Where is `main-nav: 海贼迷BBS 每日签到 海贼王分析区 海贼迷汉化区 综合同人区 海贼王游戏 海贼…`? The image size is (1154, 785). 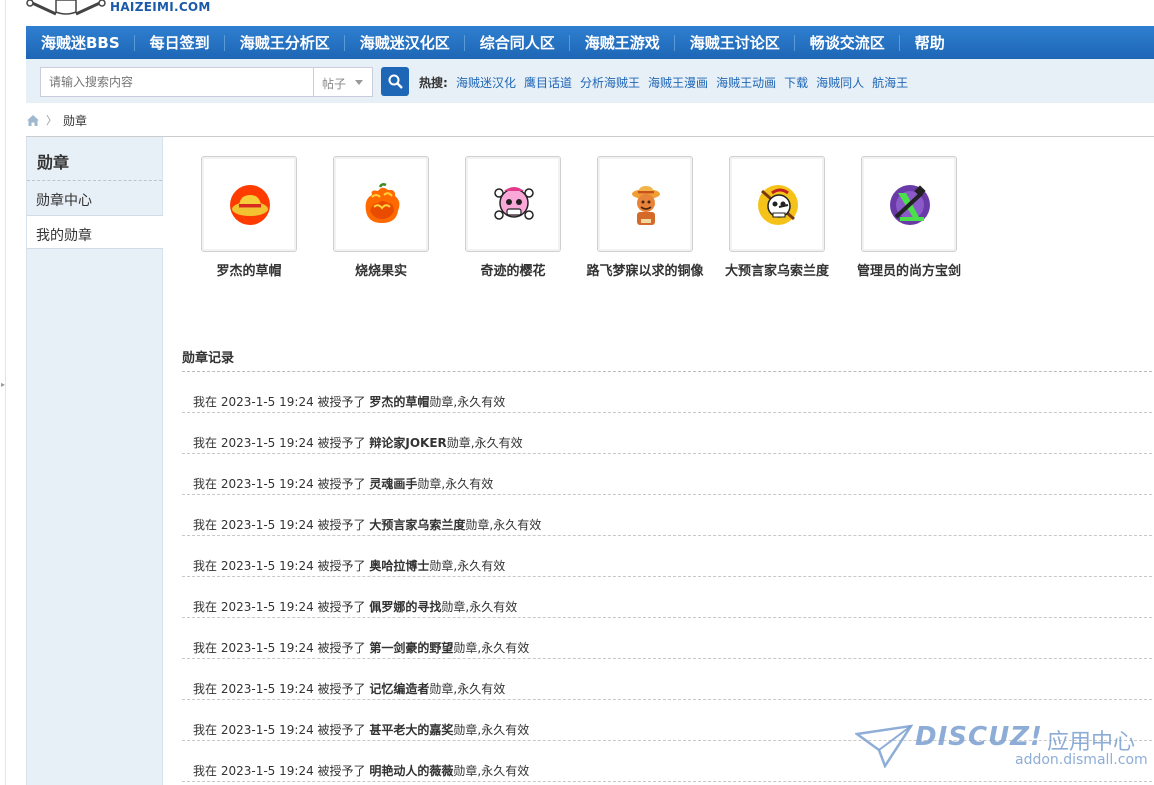
main-nav: 海贼迷BBS 每日签到 海贼王分析区 海贼迷汉化区 综合同人区 海贼王游戏 海贼… is located at coordinates (590, 42).